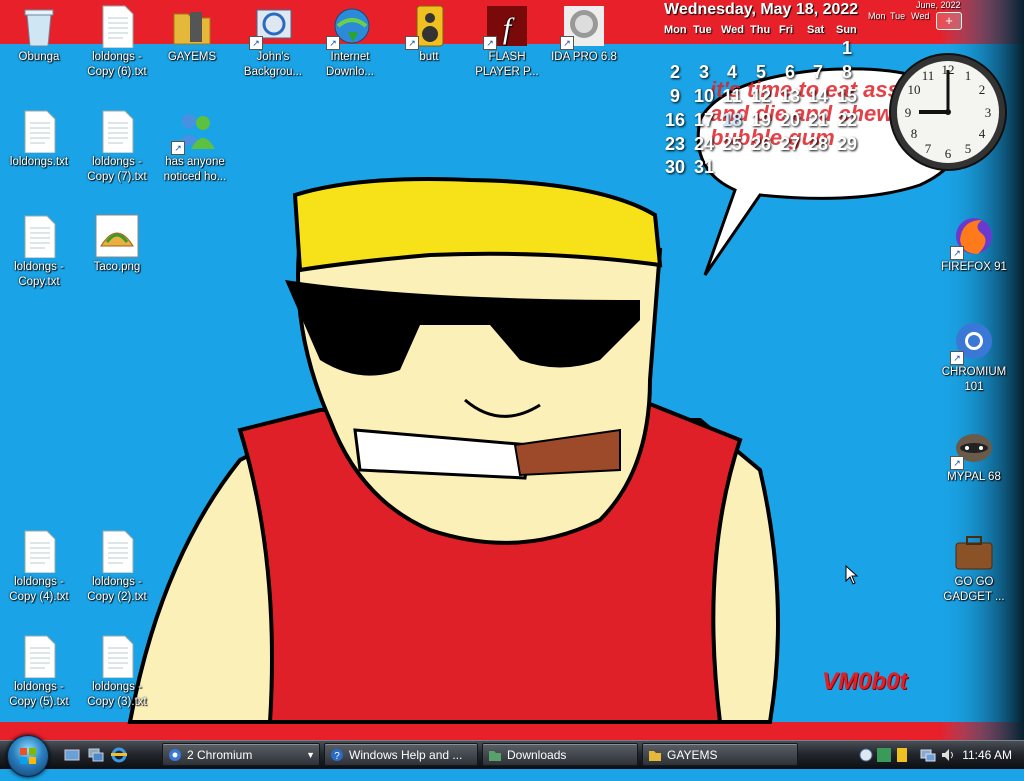 This screenshot has width=1024, height=781. Describe the element at coordinates (39, 670) in the screenshot. I see `desktop-icon-loldongs-copy-5: loldongs - Copy (5).txt` at that location.